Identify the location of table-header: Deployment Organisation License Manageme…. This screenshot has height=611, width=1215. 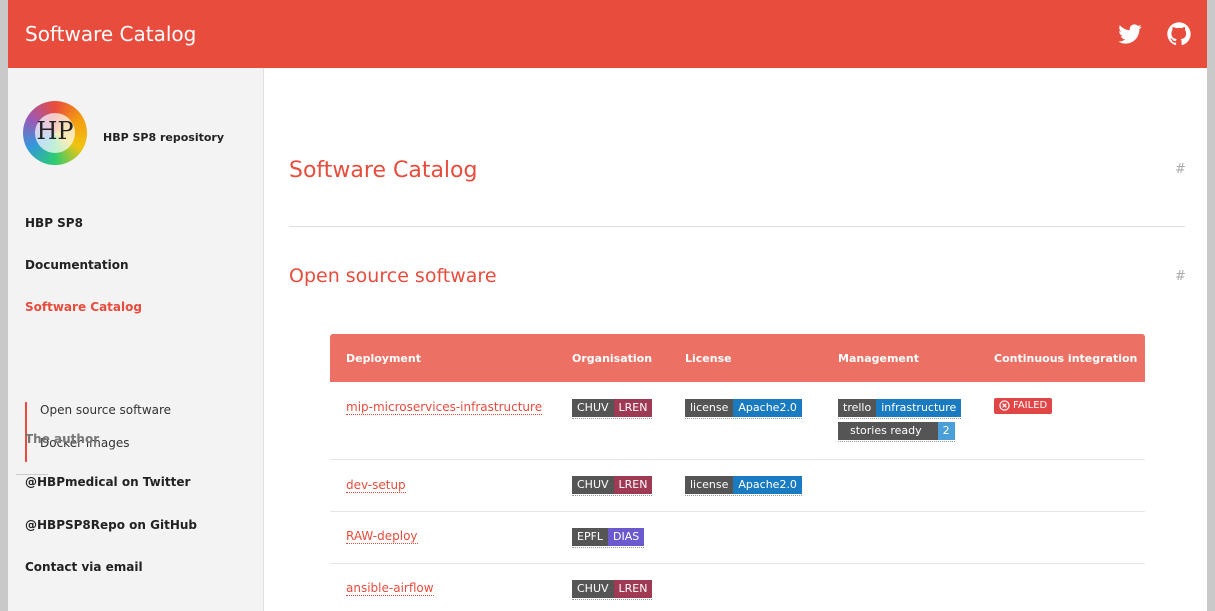
(737, 358).